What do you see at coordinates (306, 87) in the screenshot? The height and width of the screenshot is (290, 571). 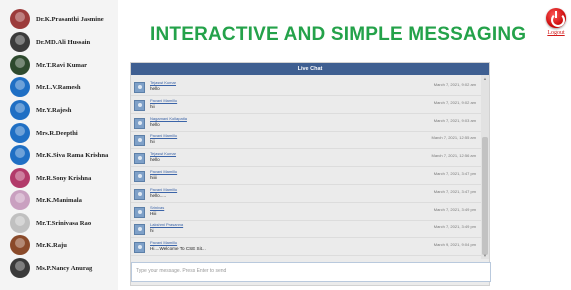 I see `chat-message: Tejaswi Kumar hello March 7, 2021, 9:02 am` at bounding box center [306, 87].